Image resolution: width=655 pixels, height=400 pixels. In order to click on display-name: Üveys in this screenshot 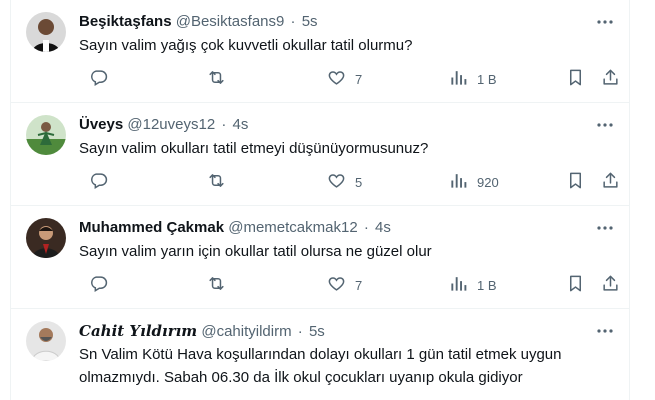, I will do `click(101, 124)`.